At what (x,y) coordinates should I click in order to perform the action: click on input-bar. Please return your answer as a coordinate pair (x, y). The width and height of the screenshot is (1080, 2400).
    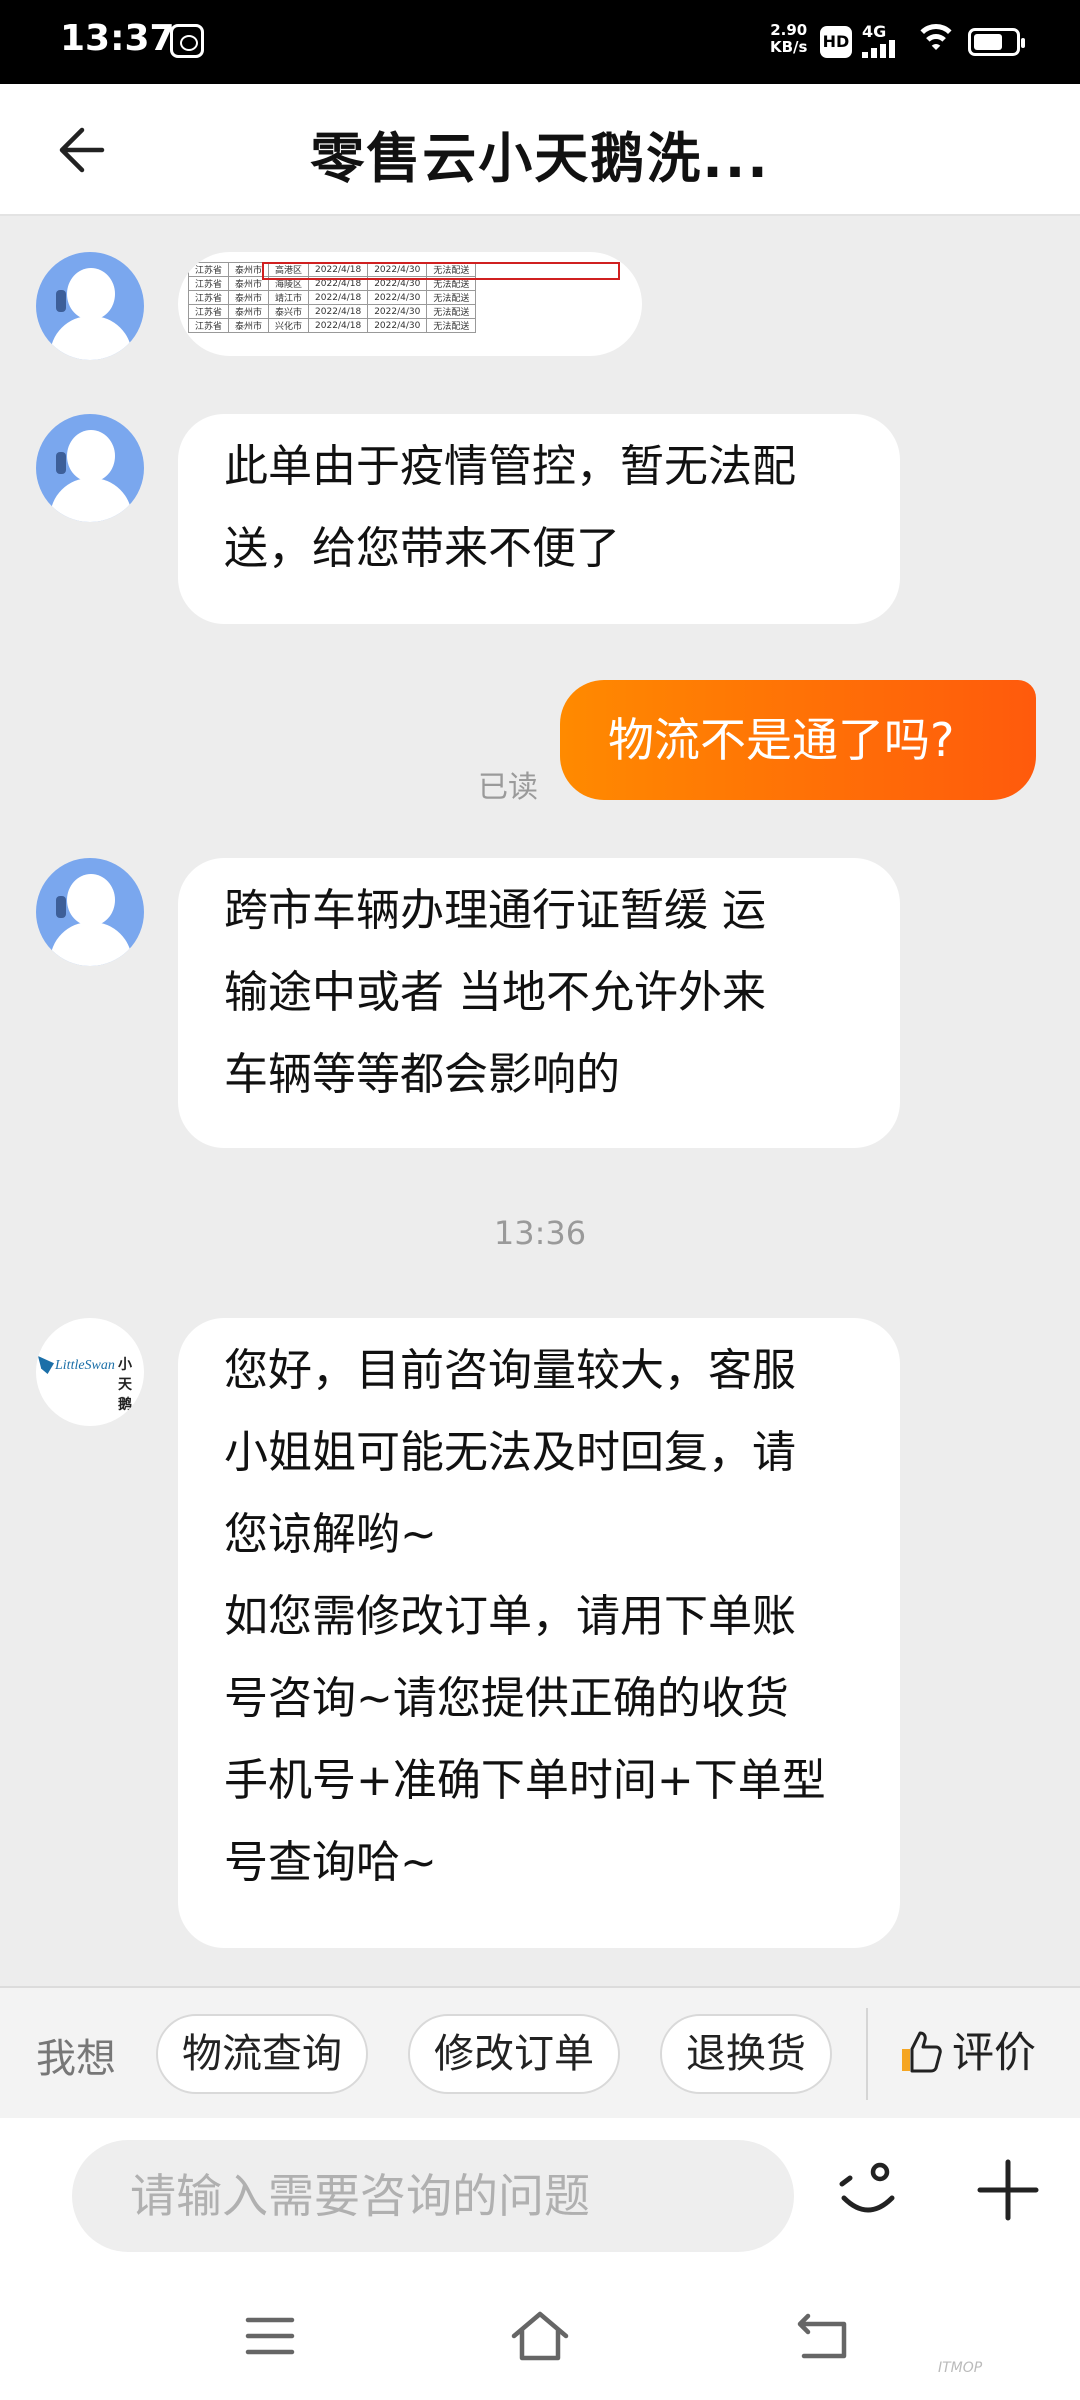
    Looking at the image, I should click on (540, 2194).